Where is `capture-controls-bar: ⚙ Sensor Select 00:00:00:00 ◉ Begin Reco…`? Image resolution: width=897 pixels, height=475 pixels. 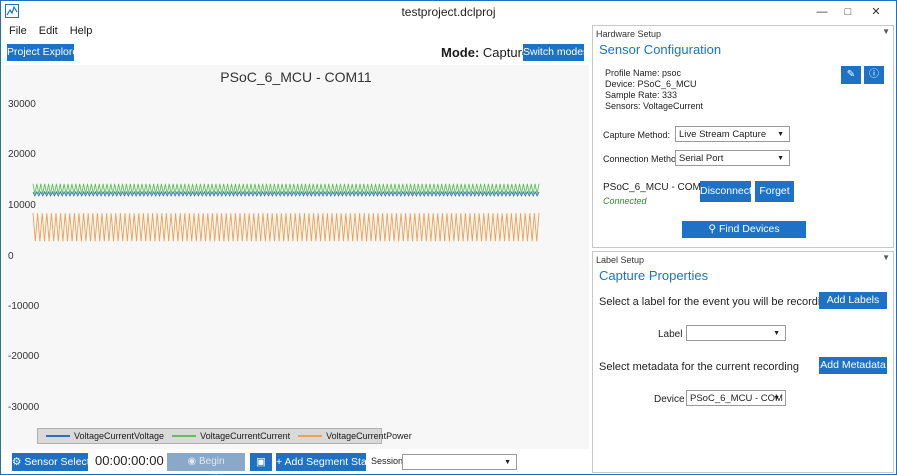
capture-controls-bar: ⚙ Sensor Select 00:00:00:00 ◉ Begin Reco… is located at coordinates (296, 462).